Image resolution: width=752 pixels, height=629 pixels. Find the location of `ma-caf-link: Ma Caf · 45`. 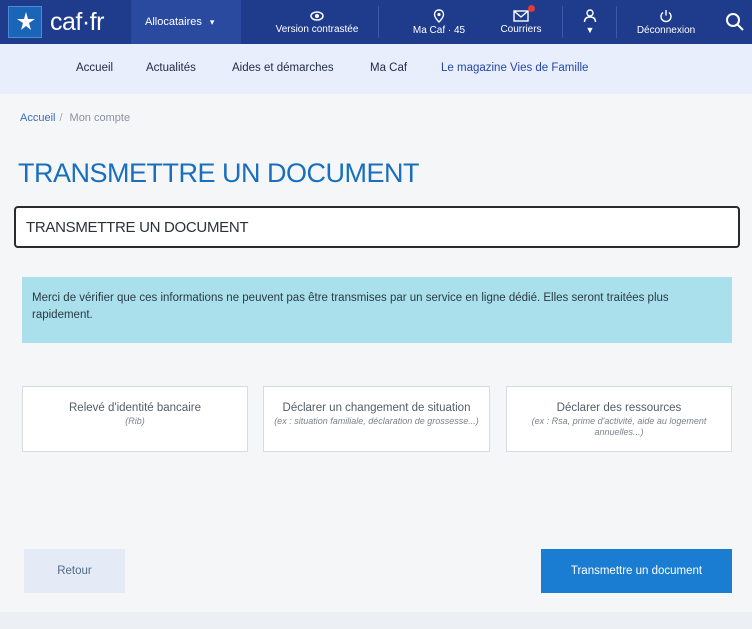

ma-caf-link: Ma Caf · 45 is located at coordinates (439, 22).